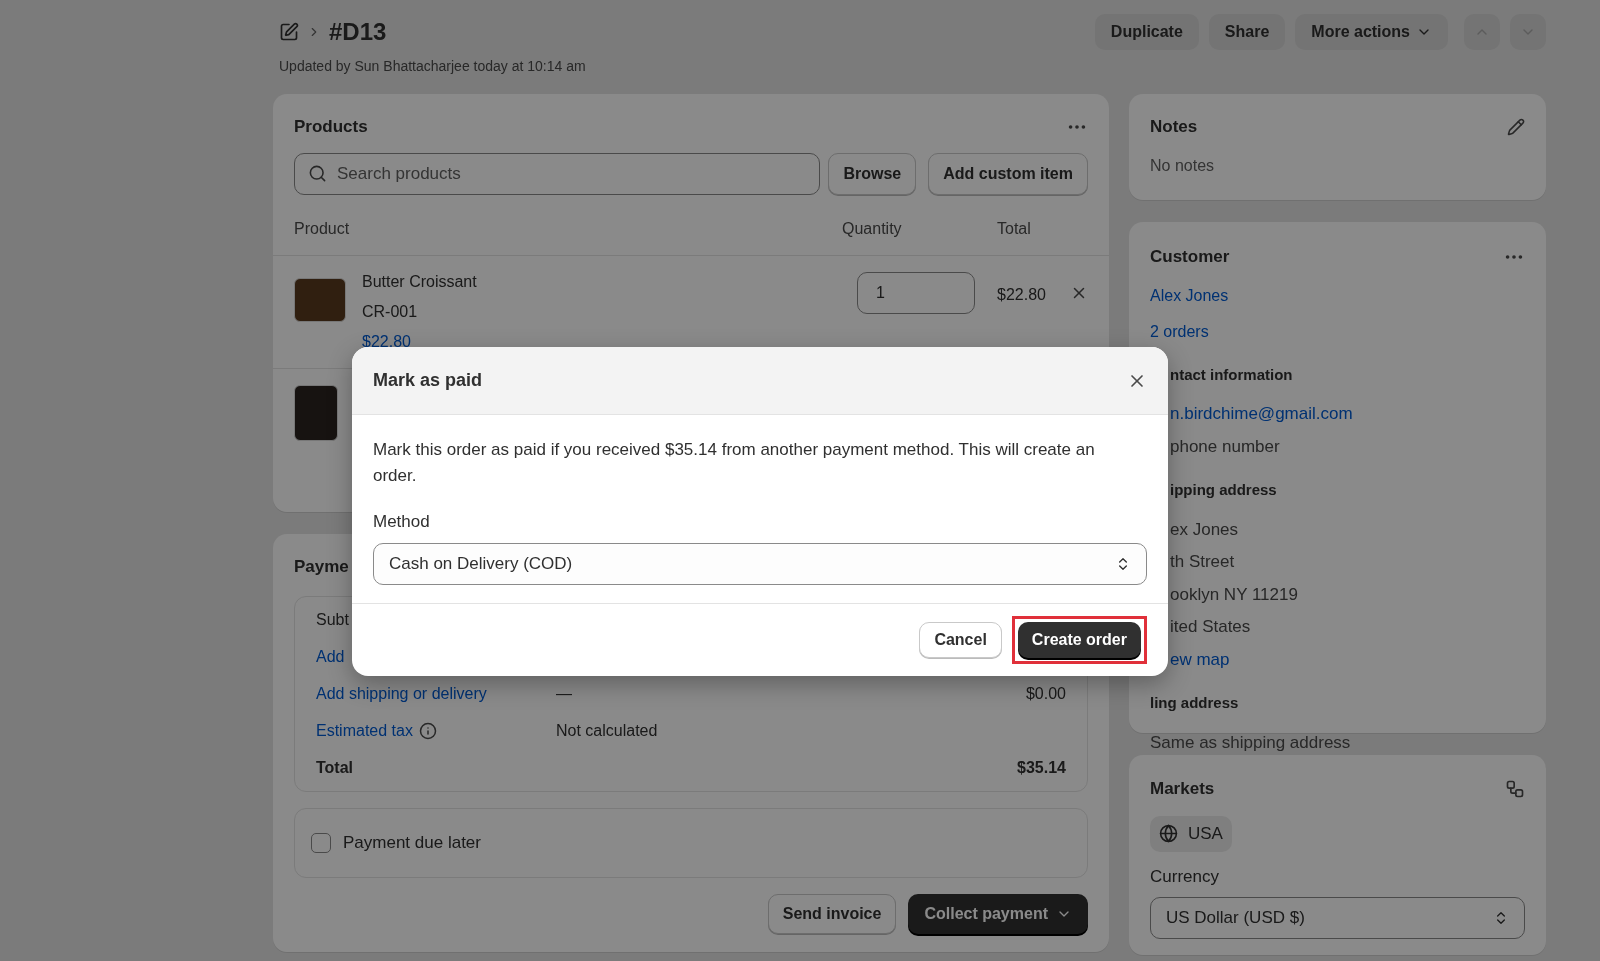  Describe the element at coordinates (321, 842) in the screenshot. I see `checkbox` at that location.